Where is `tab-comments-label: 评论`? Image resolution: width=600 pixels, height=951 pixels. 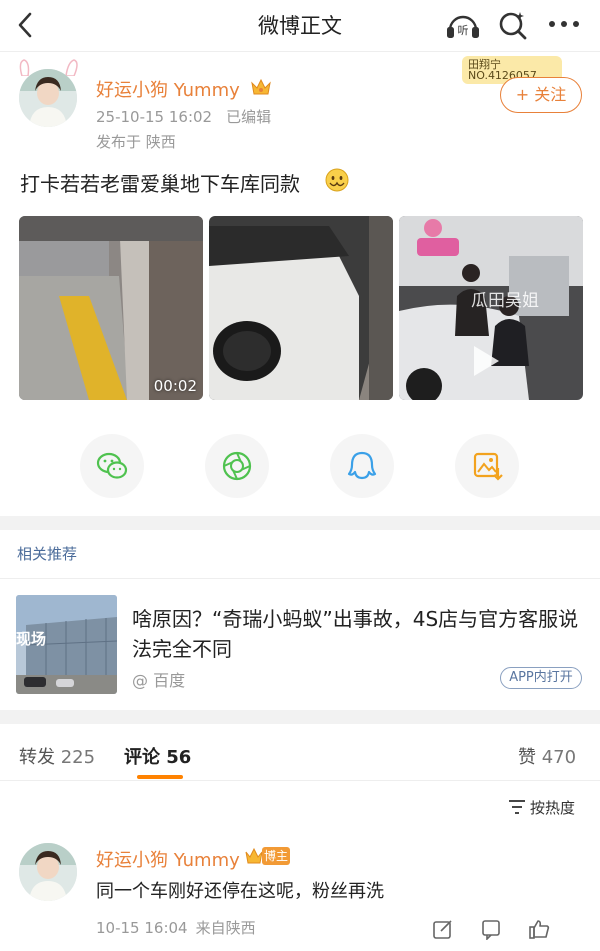
tab-comments-label: 评论 is located at coordinates (142, 757).